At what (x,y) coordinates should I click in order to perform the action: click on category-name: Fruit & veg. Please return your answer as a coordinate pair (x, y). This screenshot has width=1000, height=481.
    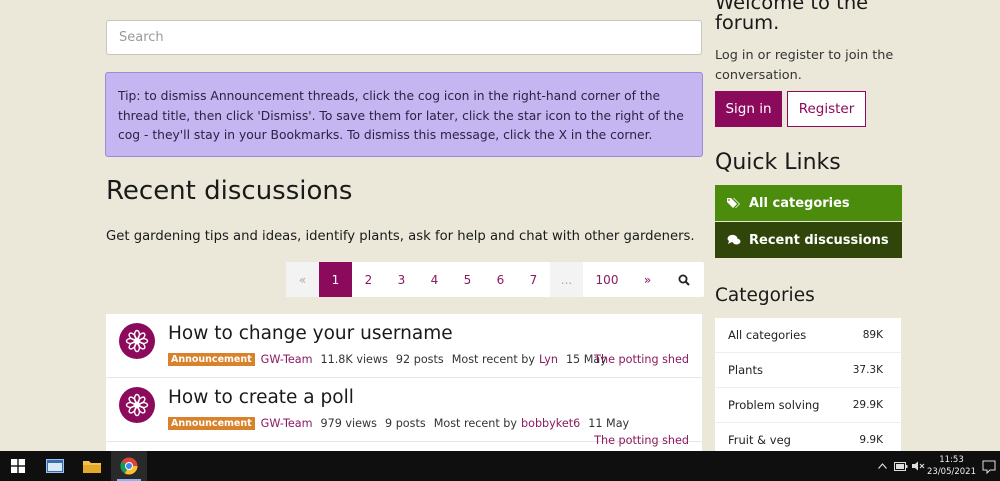
    Looking at the image, I should click on (759, 440).